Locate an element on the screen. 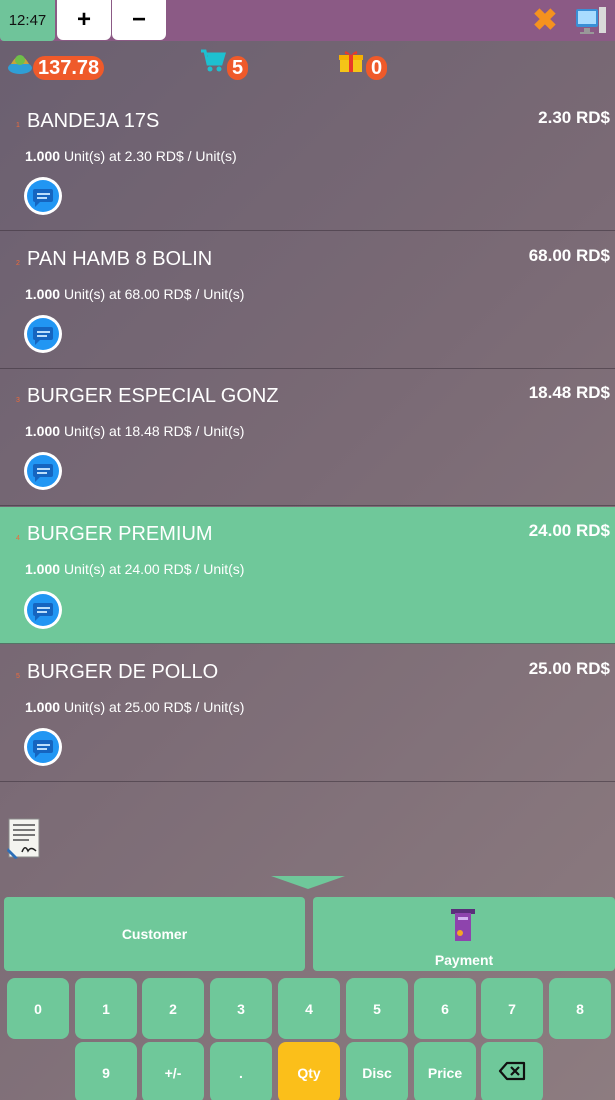 The width and height of the screenshot is (615, 1100). cart-icon is located at coordinates (213, 61).